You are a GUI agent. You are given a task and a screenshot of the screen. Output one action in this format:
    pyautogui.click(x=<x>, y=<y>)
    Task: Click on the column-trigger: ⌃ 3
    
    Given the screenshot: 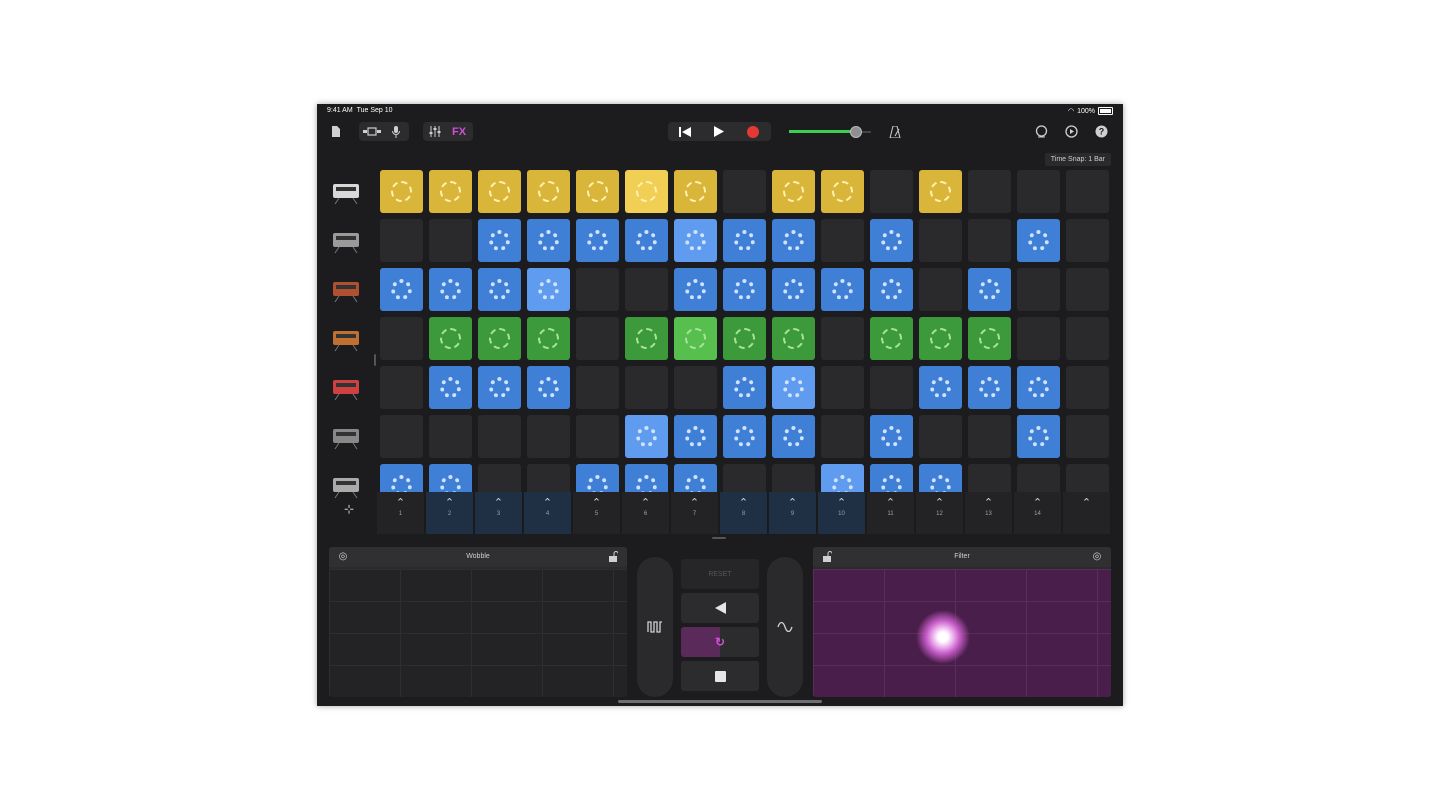 What is the action you would take?
    pyautogui.click(x=499, y=513)
    